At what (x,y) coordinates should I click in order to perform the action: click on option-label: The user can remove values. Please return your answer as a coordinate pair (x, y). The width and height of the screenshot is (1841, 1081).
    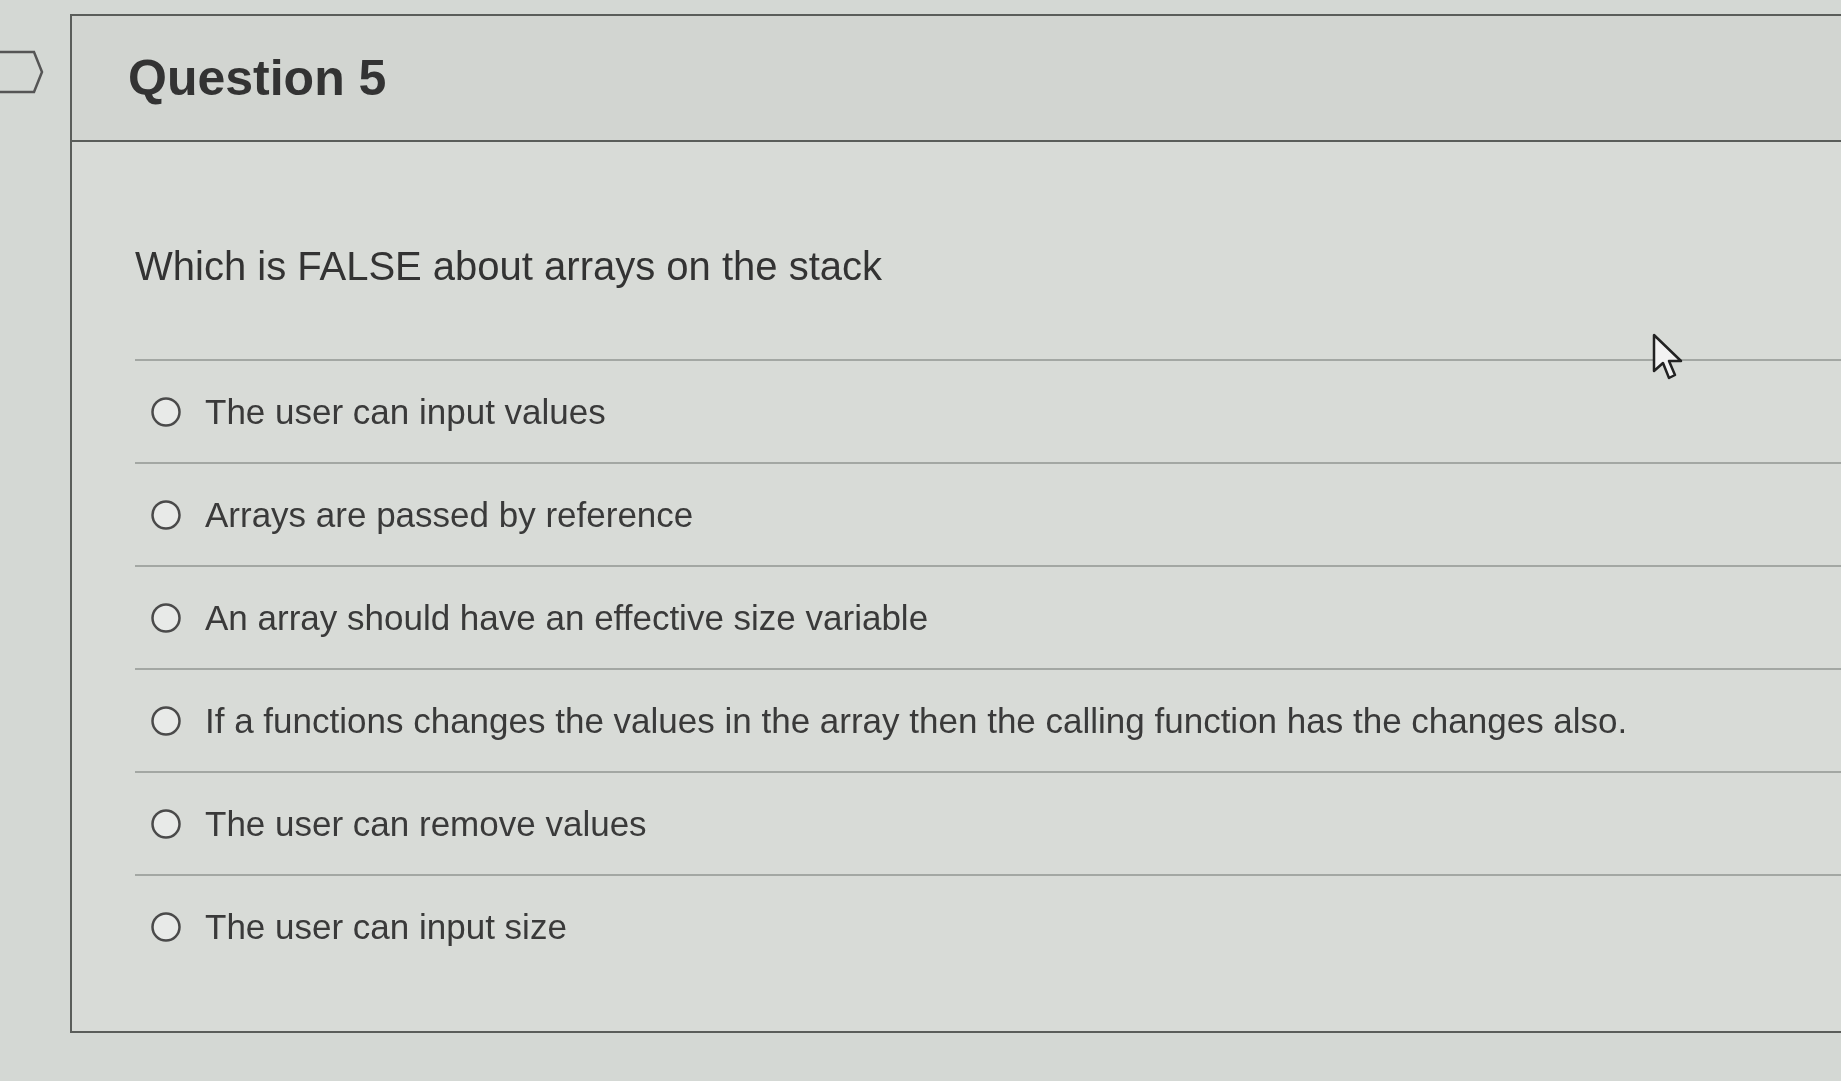
    Looking at the image, I should click on (426, 823).